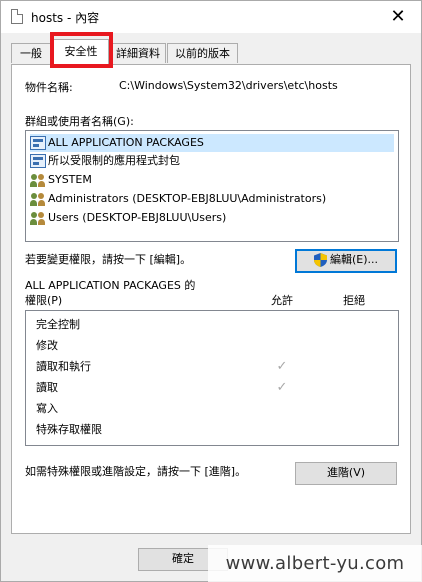 The image size is (422, 582). I want to click on tab-details: 詳細資料, so click(138, 53).